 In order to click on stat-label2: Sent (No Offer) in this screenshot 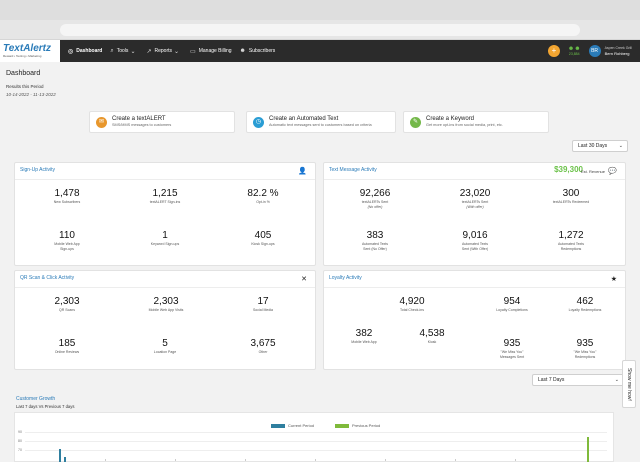, I will do `click(375, 249)`.